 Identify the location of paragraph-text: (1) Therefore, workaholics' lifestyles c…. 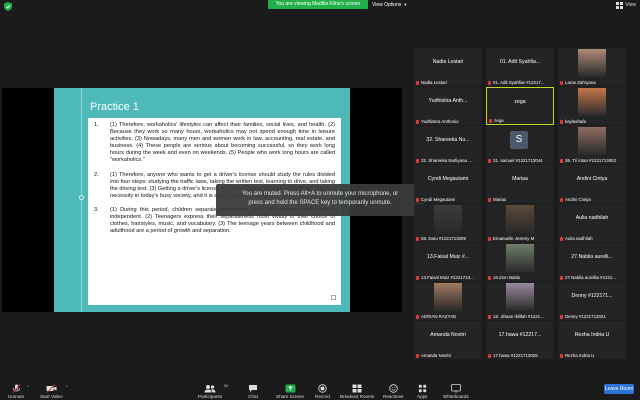
(222, 143).